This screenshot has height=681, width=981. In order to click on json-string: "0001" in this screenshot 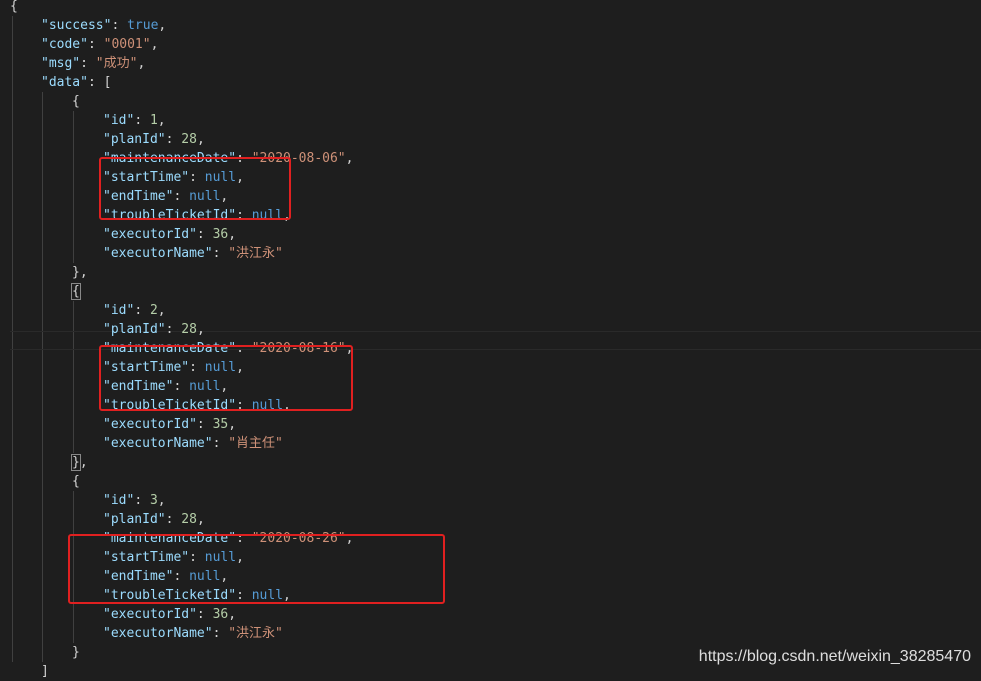, I will do `click(127, 44)`.